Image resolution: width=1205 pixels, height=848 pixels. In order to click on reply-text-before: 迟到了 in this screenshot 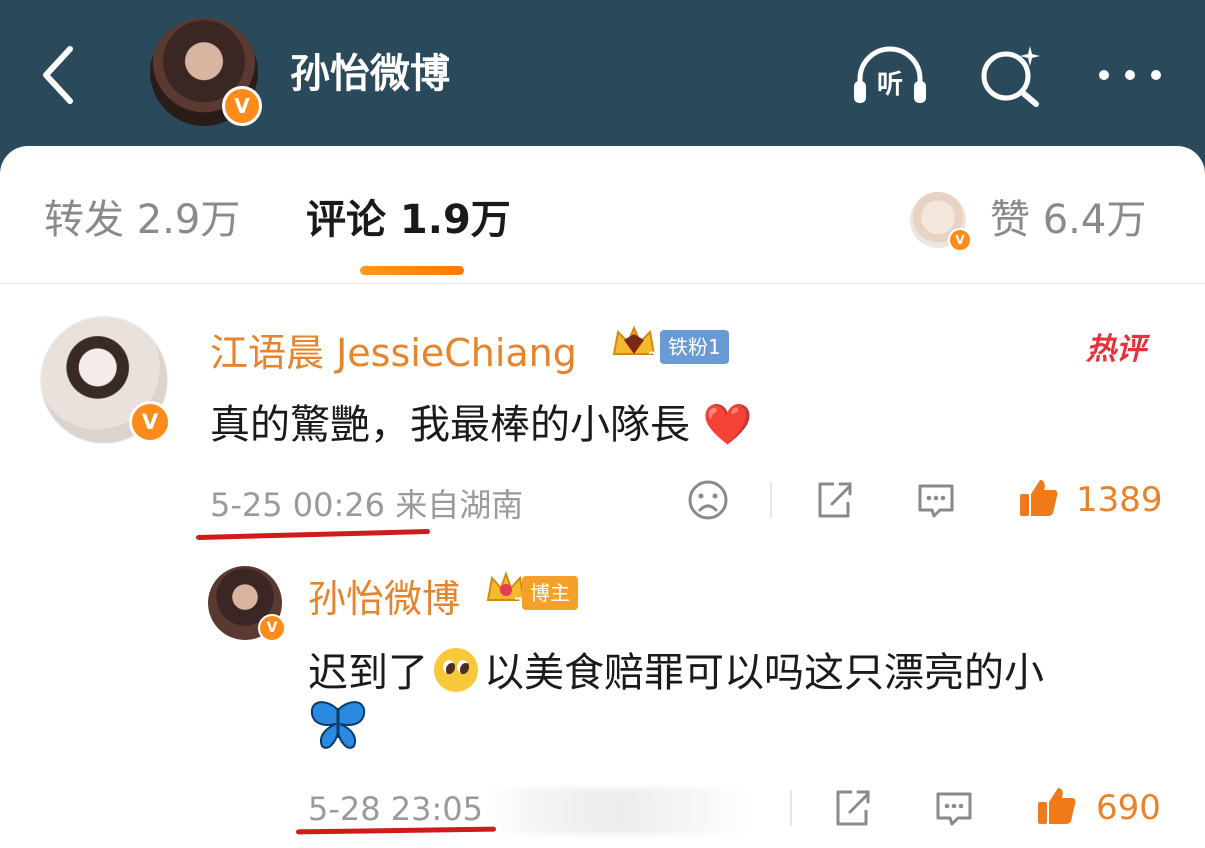, I will do `click(368, 673)`.